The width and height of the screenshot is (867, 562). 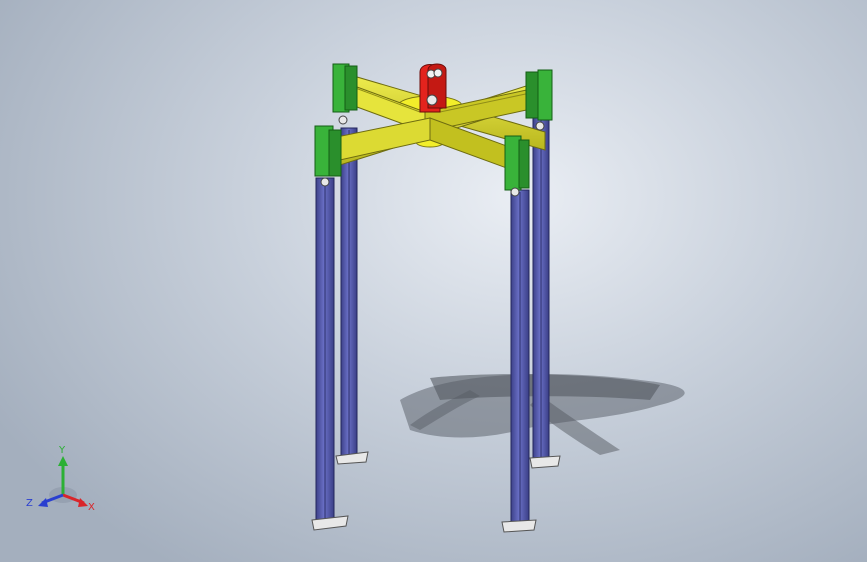 What do you see at coordinates (63, 480) in the screenshot?
I see `coordinate-triad: Y X Z` at bounding box center [63, 480].